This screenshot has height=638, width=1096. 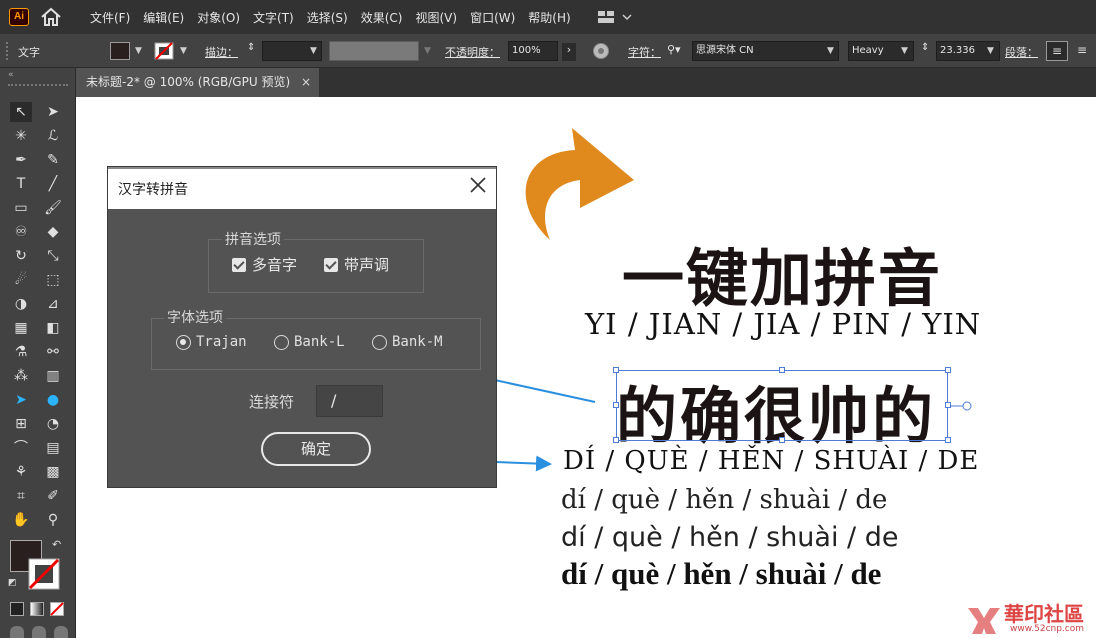 What do you see at coordinates (53, 520) in the screenshot?
I see `zoom-tool-icon: ⚲` at bounding box center [53, 520].